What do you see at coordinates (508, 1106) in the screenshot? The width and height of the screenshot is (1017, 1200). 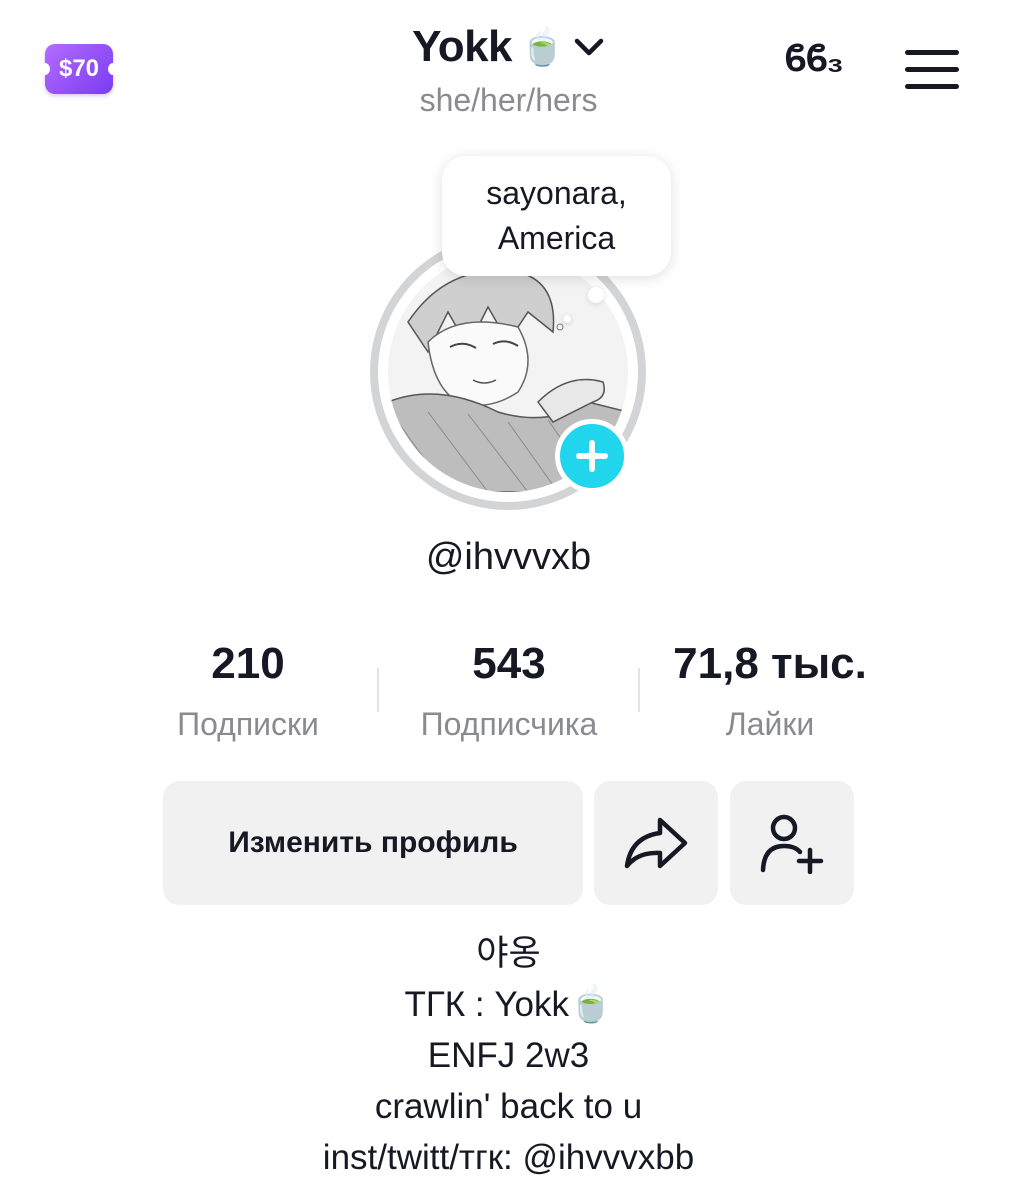 I see `bio-line: crawlin' back to u` at bounding box center [508, 1106].